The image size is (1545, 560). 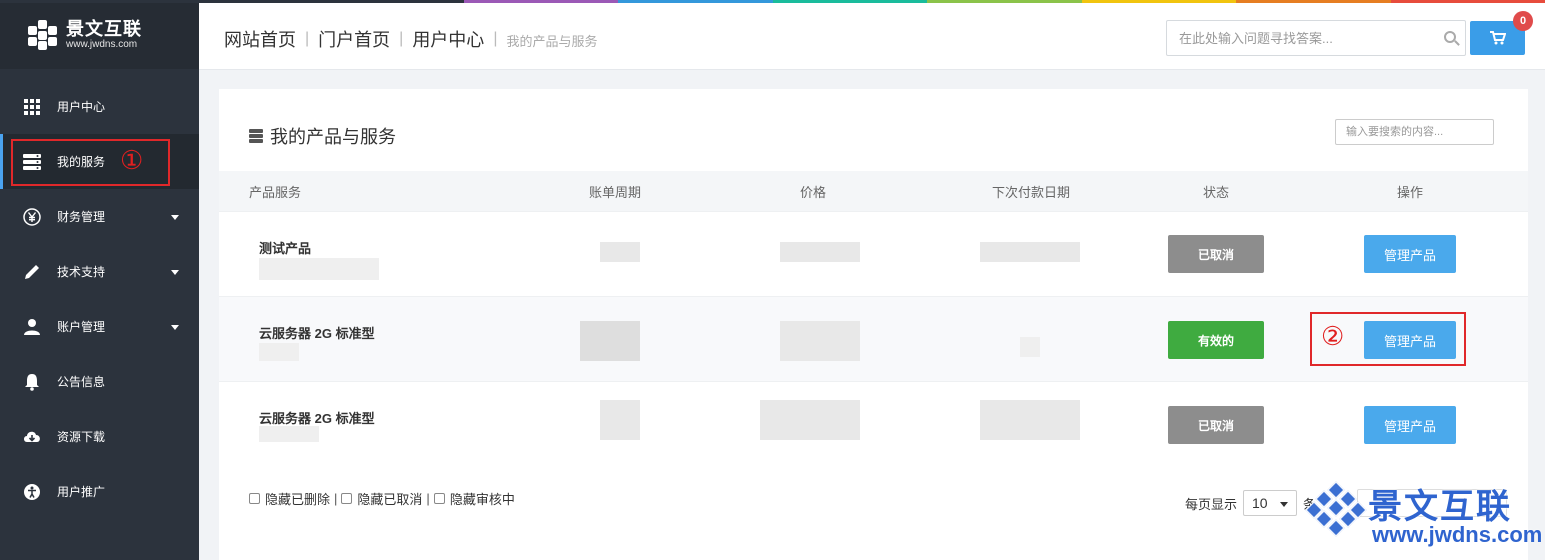 What do you see at coordinates (1410, 192) in the screenshot?
I see `column-header-actions: 操作` at bounding box center [1410, 192].